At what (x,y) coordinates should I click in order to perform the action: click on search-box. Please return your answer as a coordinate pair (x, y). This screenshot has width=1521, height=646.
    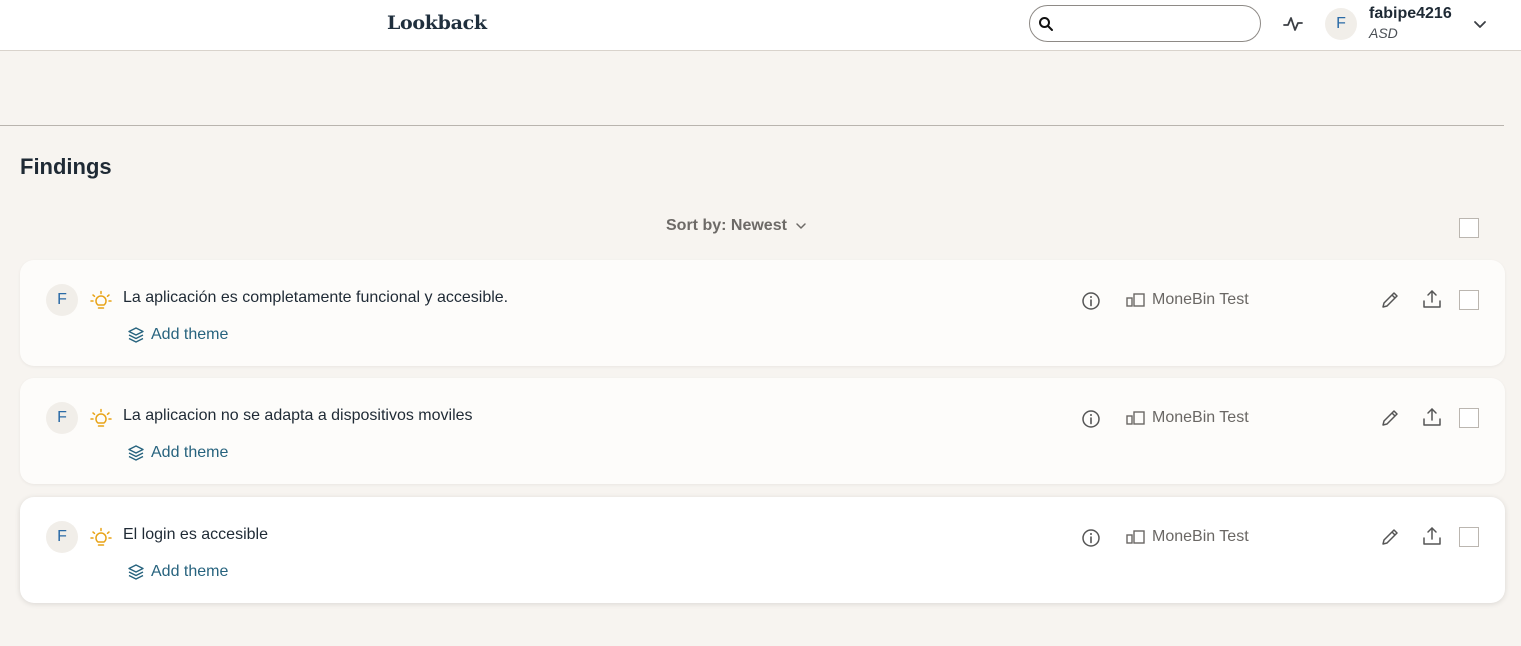
    Looking at the image, I should click on (1145, 23).